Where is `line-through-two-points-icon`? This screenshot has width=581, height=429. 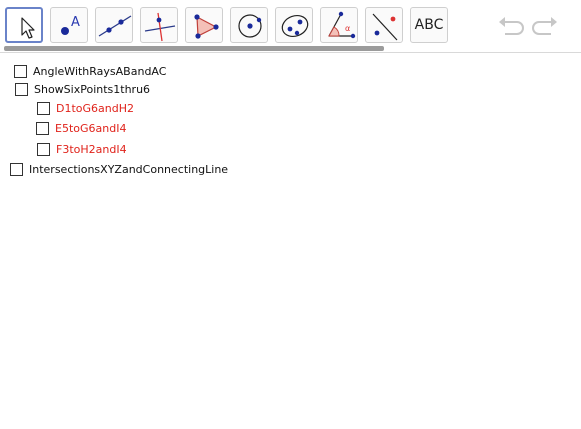 line-through-two-points-icon is located at coordinates (115, 26).